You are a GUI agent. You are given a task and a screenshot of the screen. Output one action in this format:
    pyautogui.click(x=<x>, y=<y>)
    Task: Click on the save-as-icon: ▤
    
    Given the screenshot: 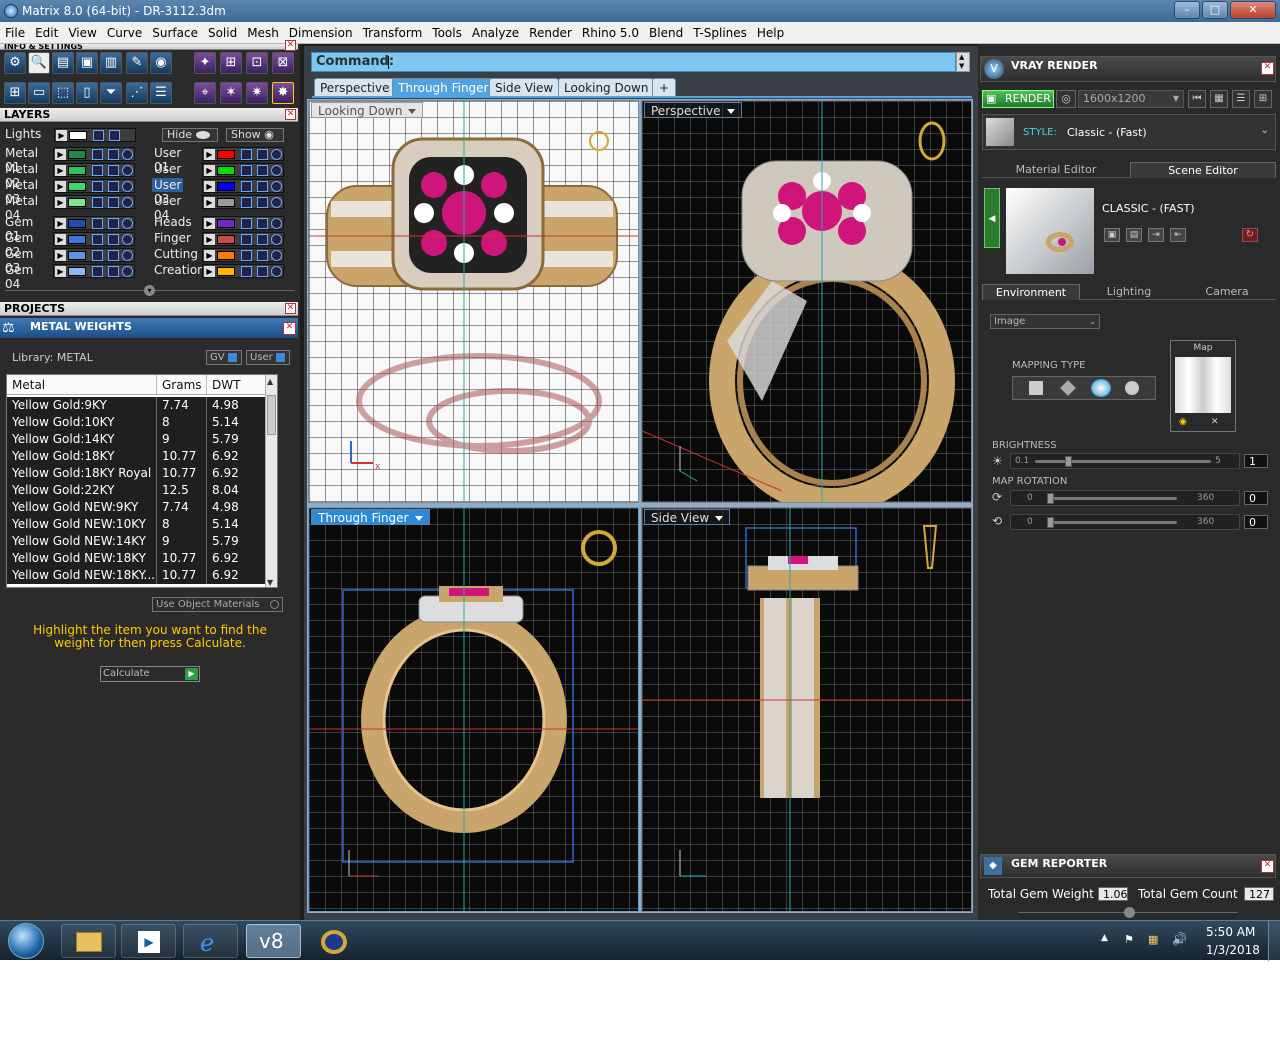 What is the action you would take?
    pyautogui.click(x=1134, y=235)
    